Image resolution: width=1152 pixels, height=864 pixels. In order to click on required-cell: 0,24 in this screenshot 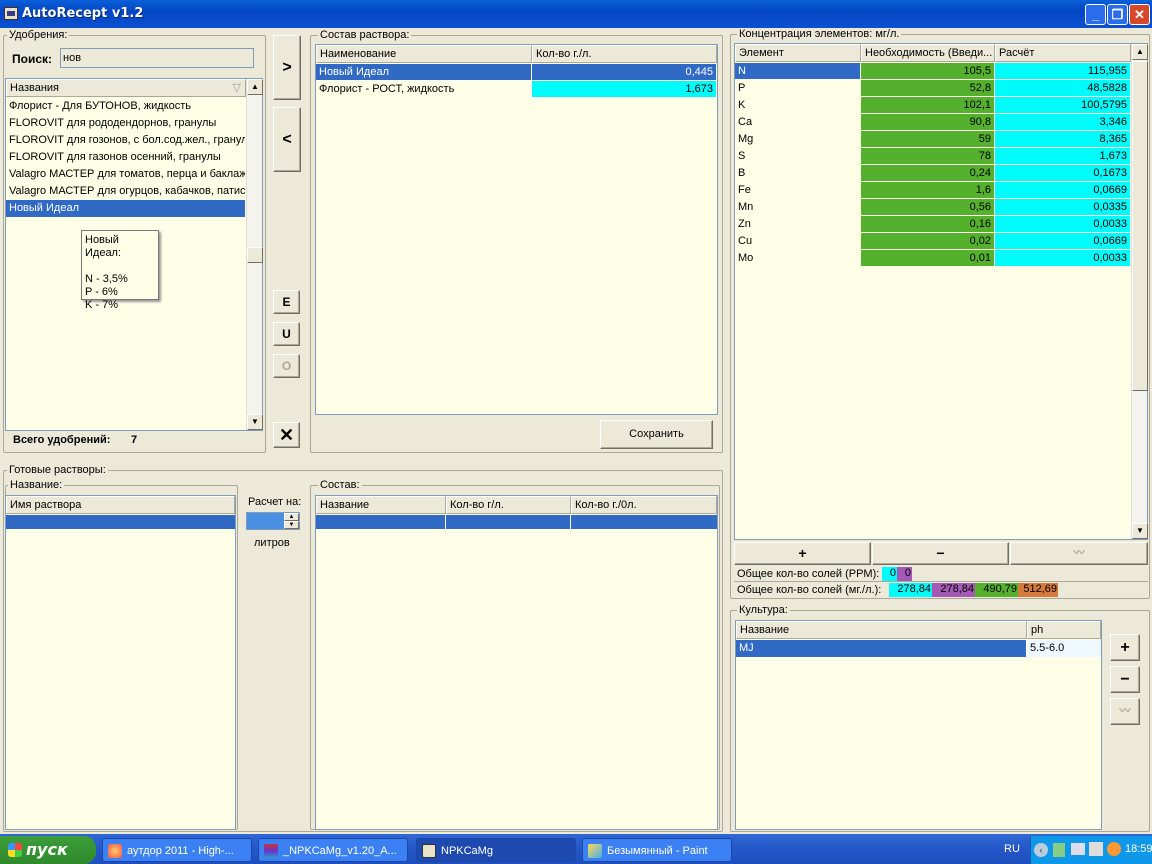, I will do `click(928, 173)`.